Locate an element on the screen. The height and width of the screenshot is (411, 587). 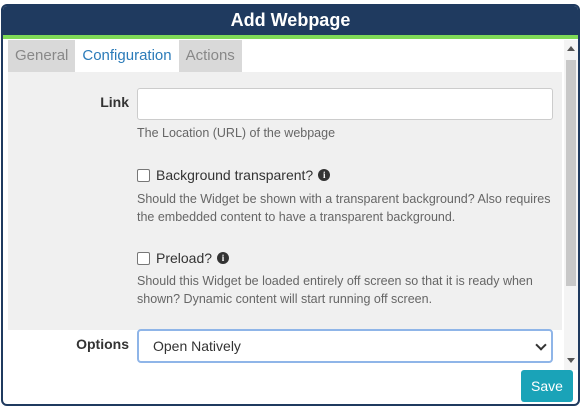
preload-checkbox is located at coordinates (143, 258).